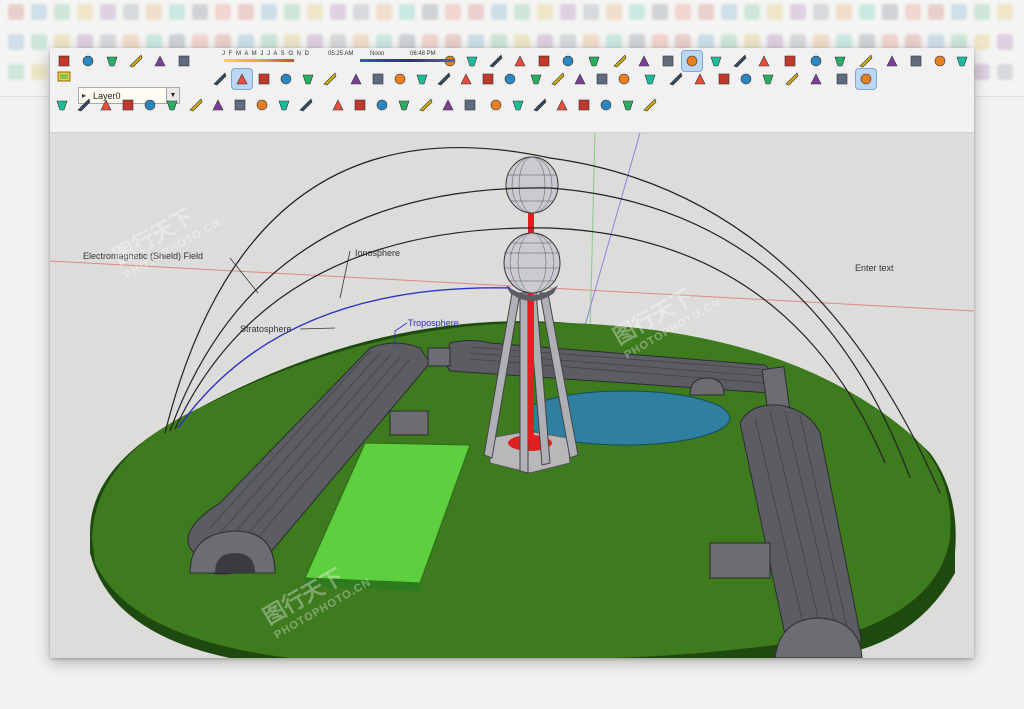  What do you see at coordinates (106, 105) in the screenshot?
I see `protractor-tool-icon` at bounding box center [106, 105].